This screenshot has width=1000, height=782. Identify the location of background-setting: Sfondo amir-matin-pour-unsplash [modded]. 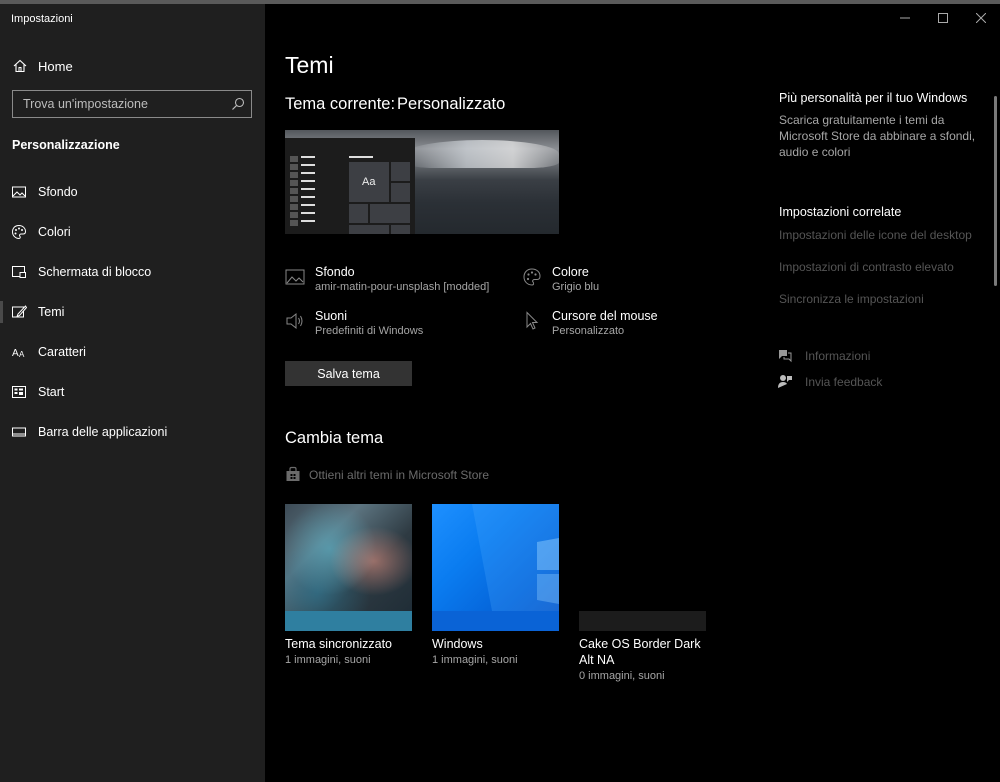
(395, 282).